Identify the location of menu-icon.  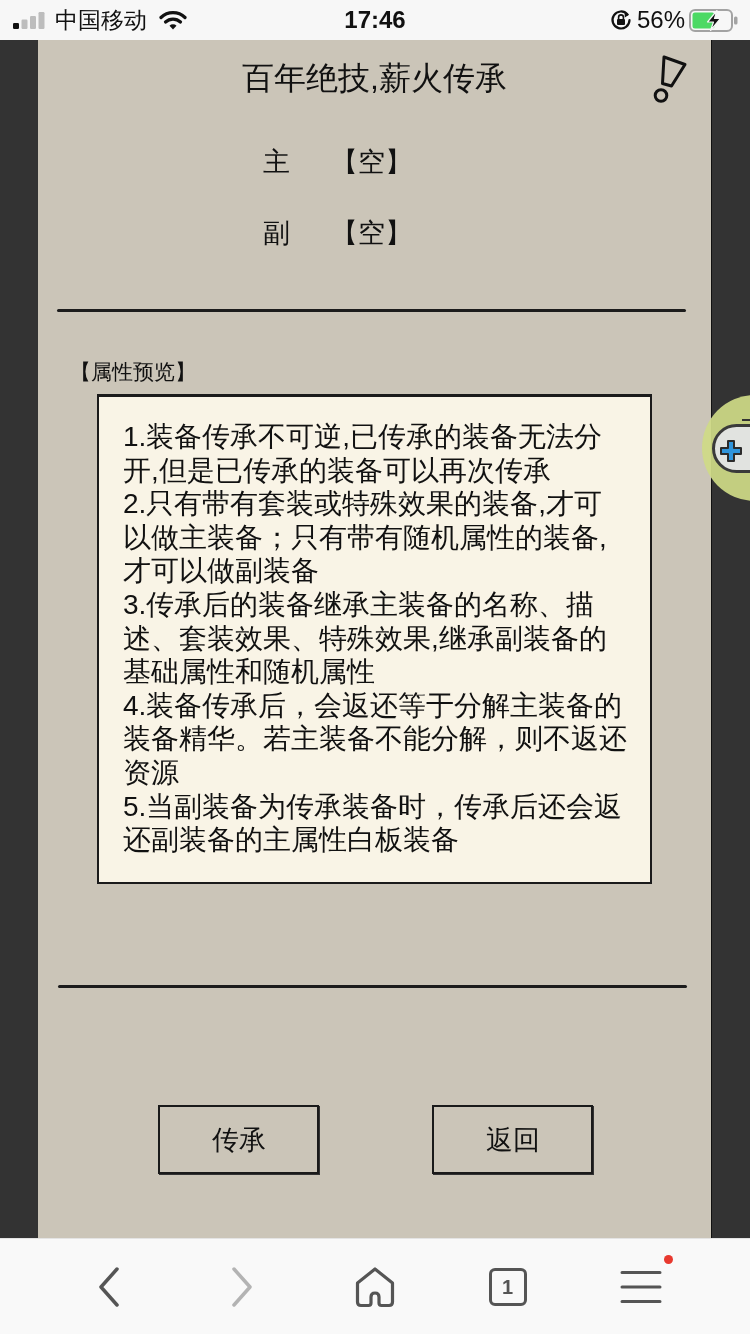
(640, 1286).